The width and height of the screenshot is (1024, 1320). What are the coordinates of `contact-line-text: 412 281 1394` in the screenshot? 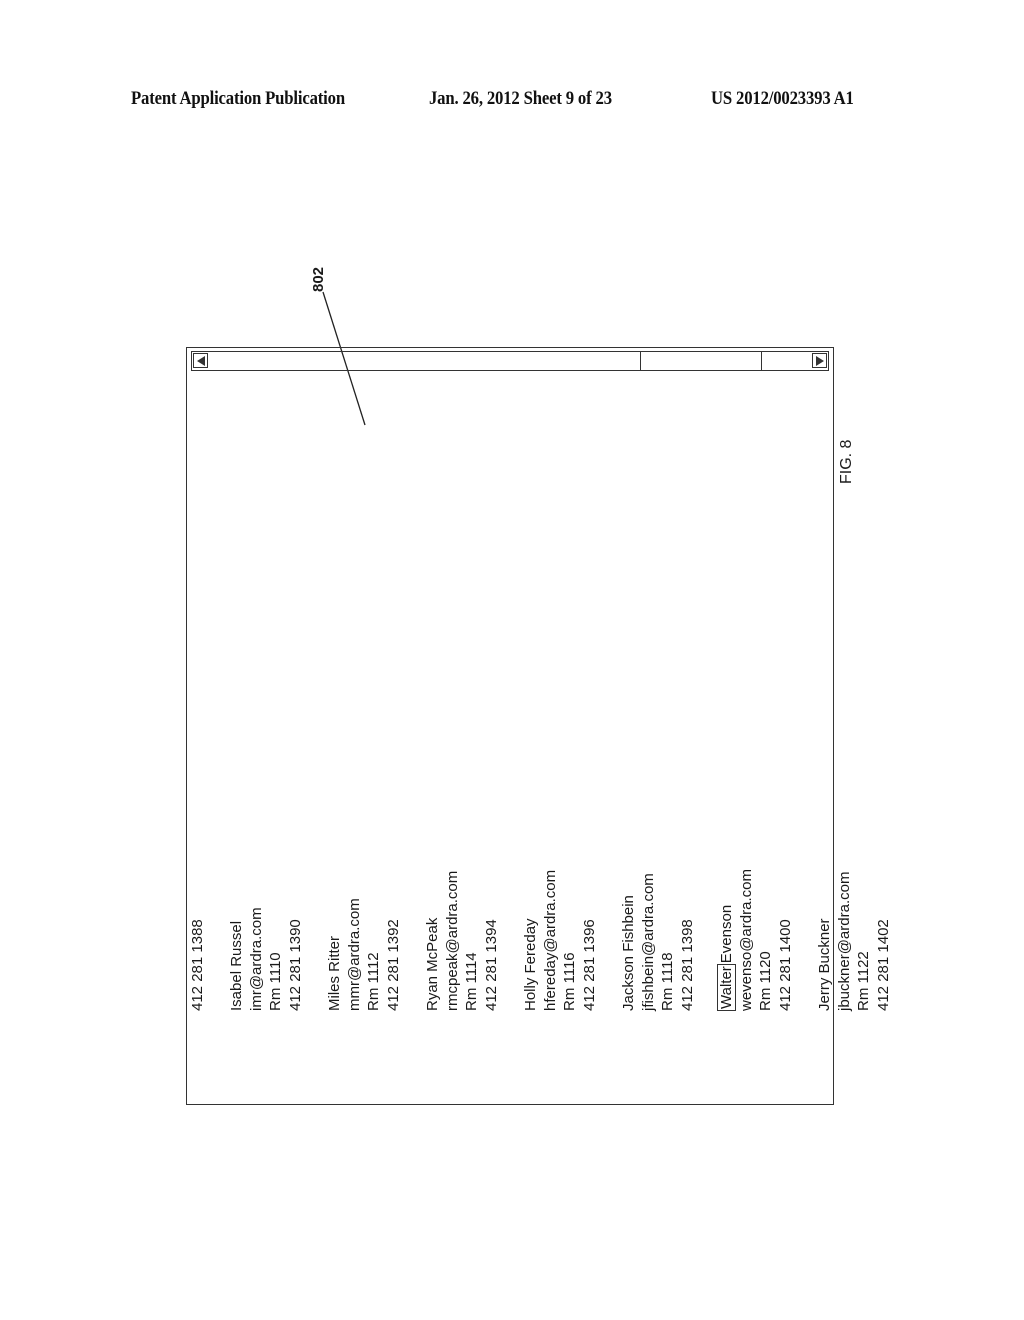 It's located at (491, 965).